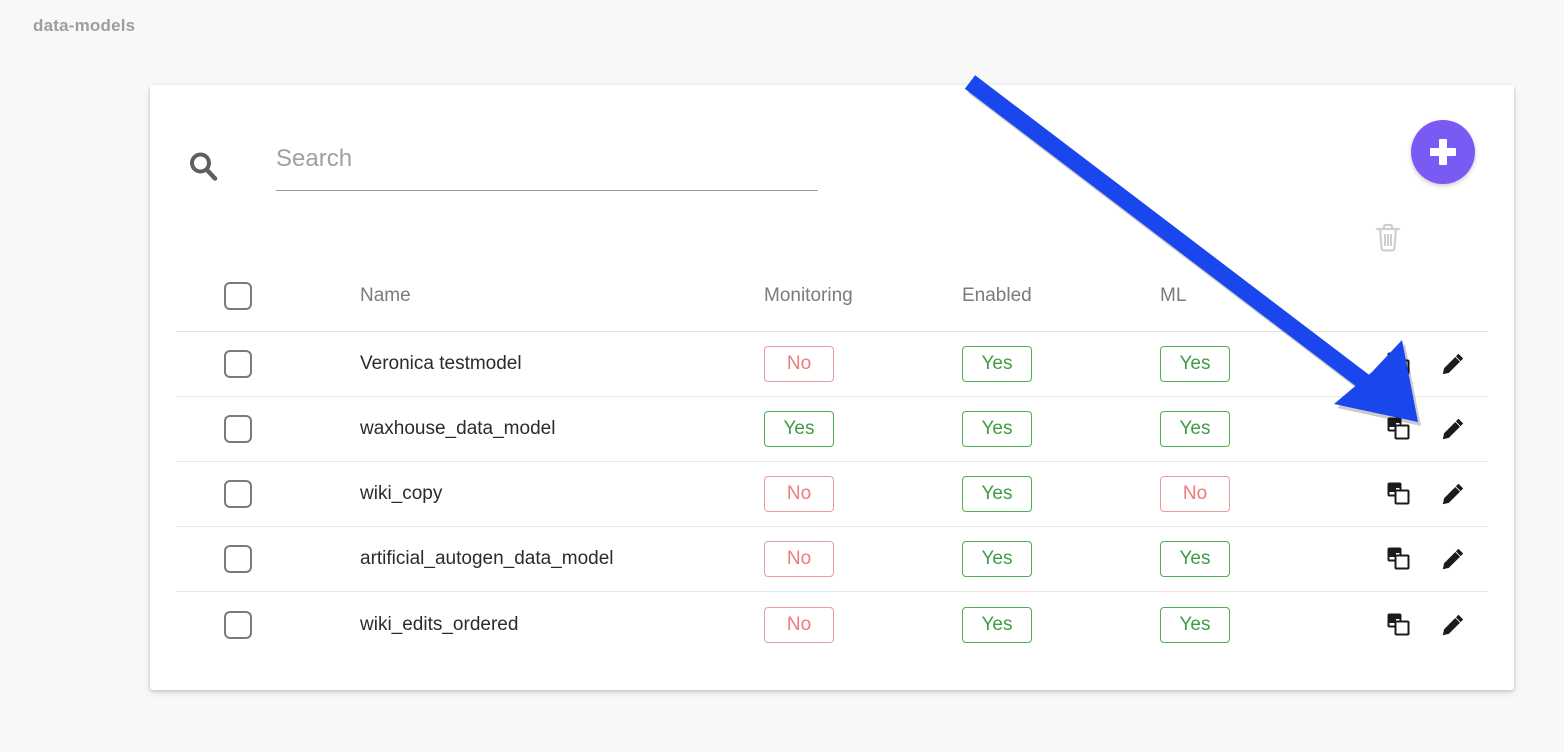  What do you see at coordinates (1388, 238) in the screenshot?
I see `trash-icon` at bounding box center [1388, 238].